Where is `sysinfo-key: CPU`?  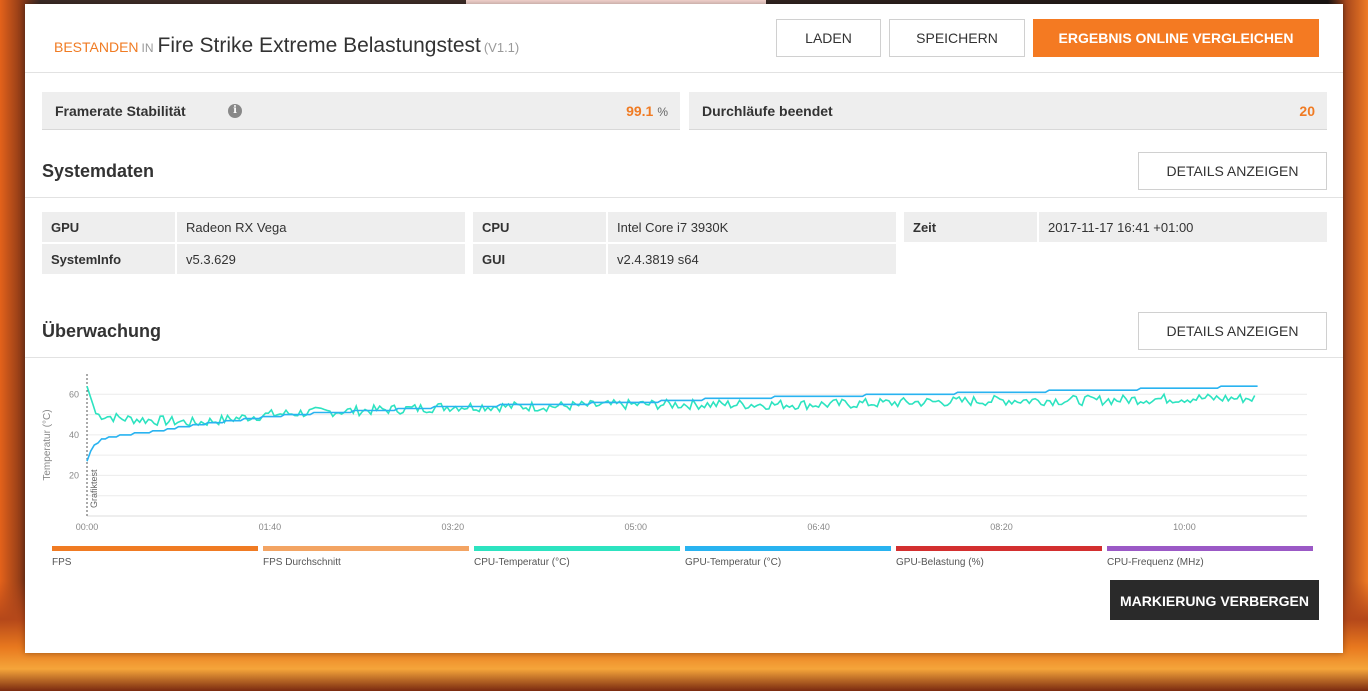 sysinfo-key: CPU is located at coordinates (496, 227).